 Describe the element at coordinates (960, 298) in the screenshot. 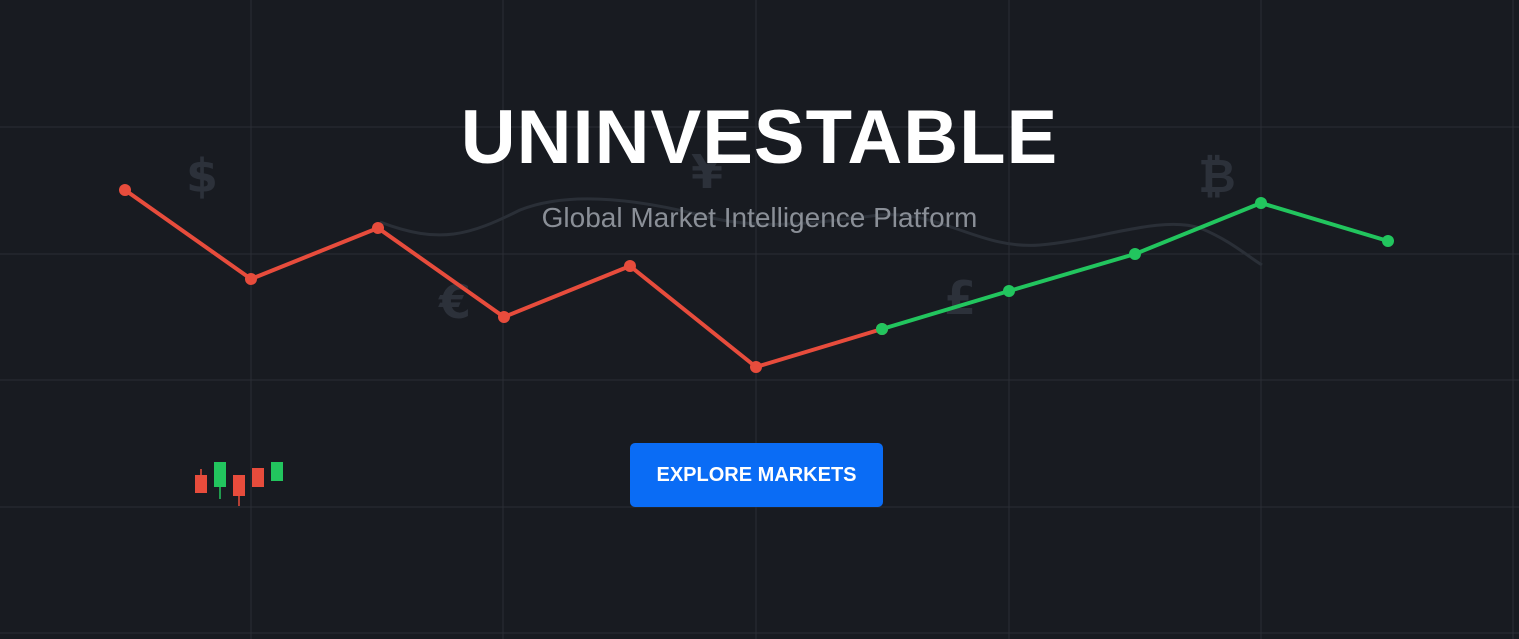

I see `pound-symbol: £` at that location.